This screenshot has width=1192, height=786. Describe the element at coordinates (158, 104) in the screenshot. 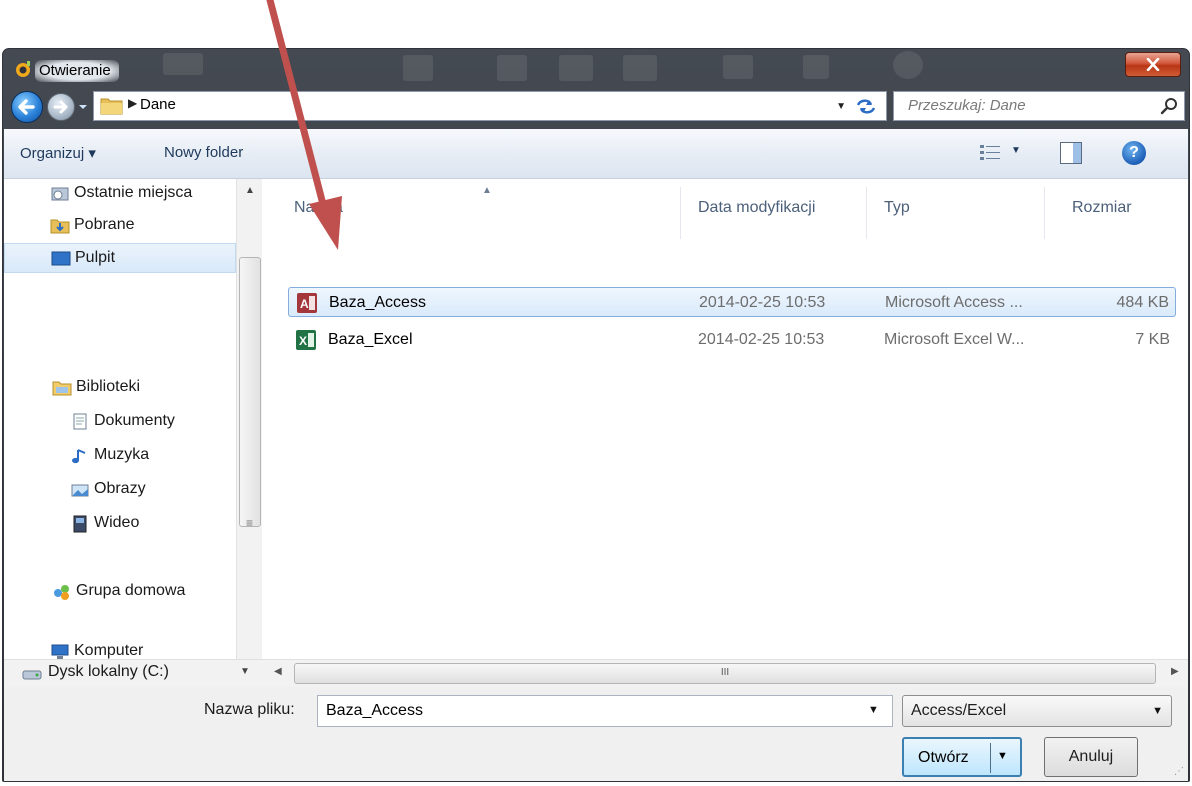

I see `breadcrumb-dane: Dane` at that location.